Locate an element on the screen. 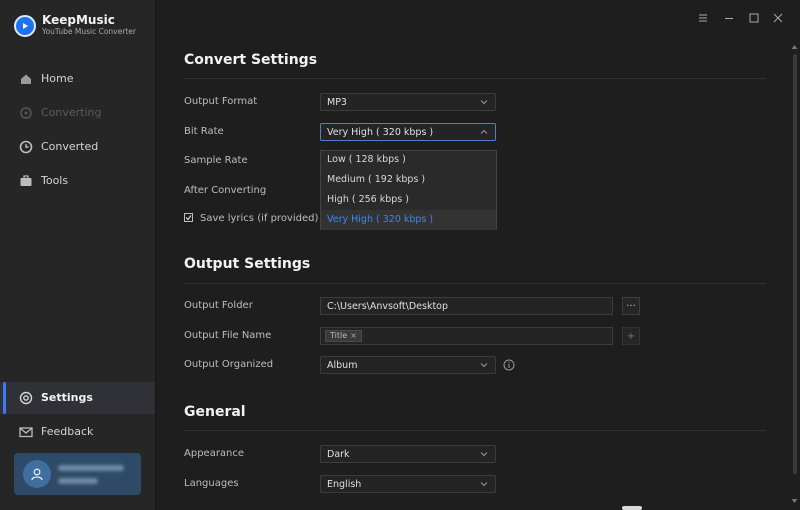 The width and height of the screenshot is (800, 510). select-value: Very High ( 320 kbps ) is located at coordinates (380, 132).